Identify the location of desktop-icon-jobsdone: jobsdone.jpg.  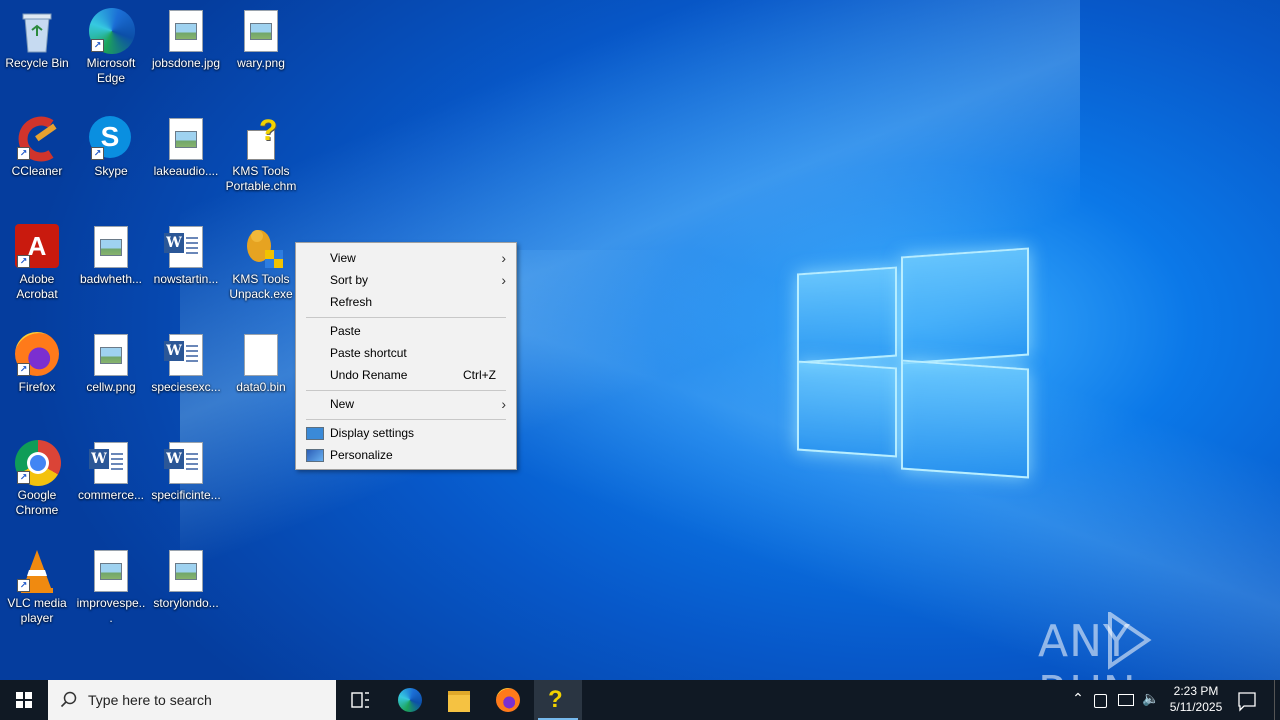
(186, 39).